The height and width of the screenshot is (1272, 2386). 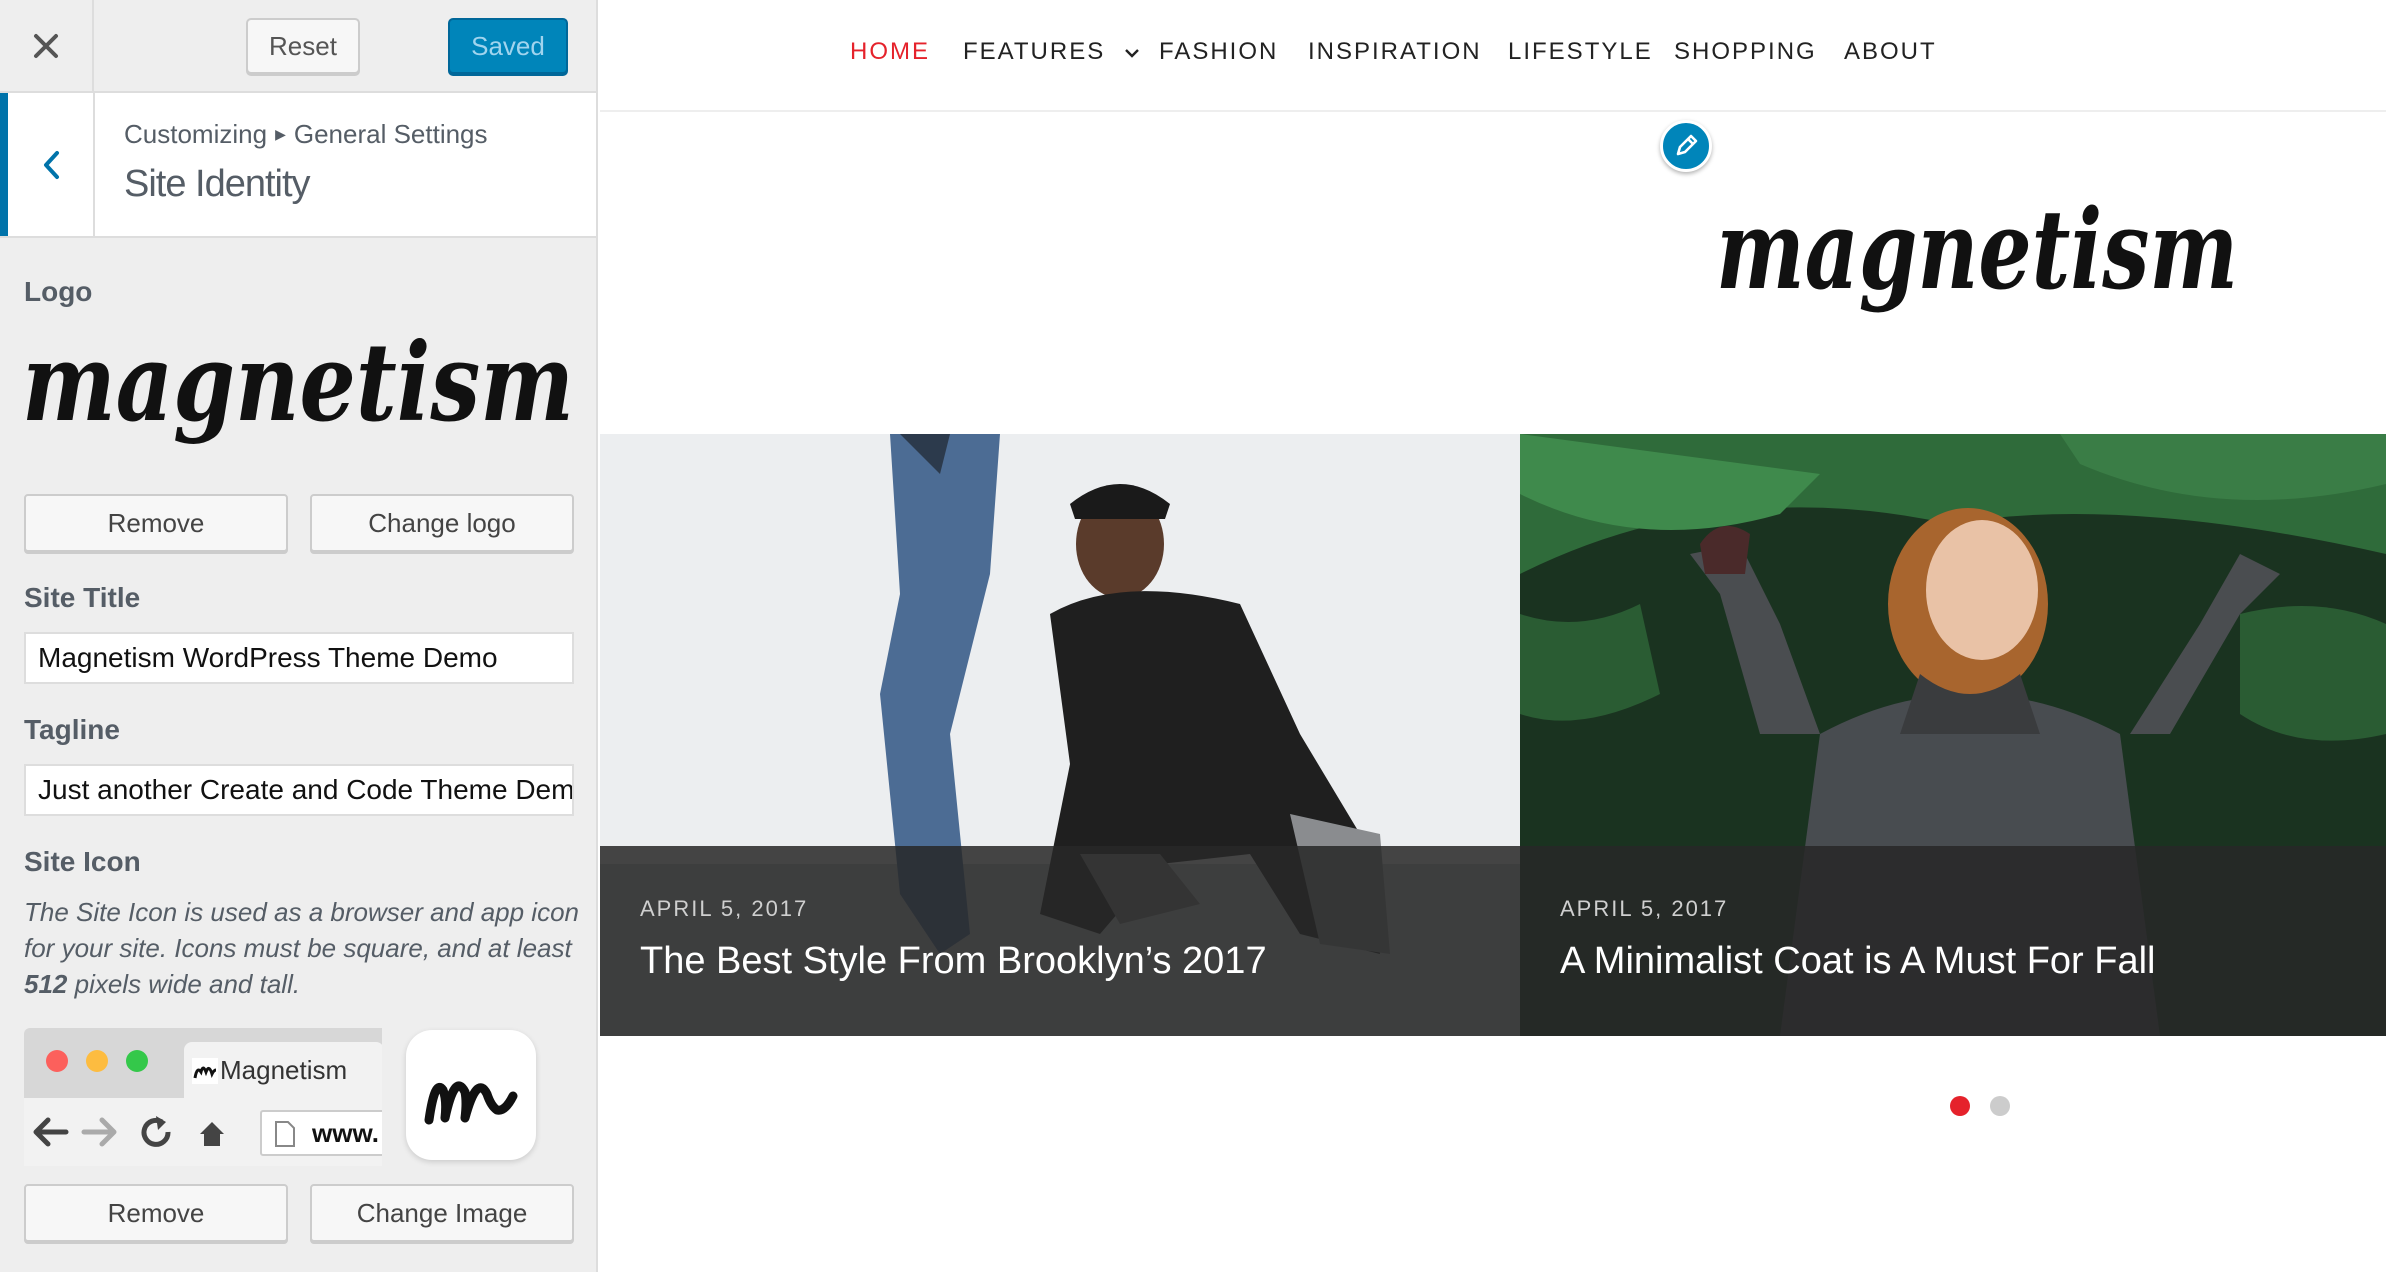 What do you see at coordinates (184, 984) in the screenshot?
I see `site-icon-description-suffix: pixels wide and tall.` at bounding box center [184, 984].